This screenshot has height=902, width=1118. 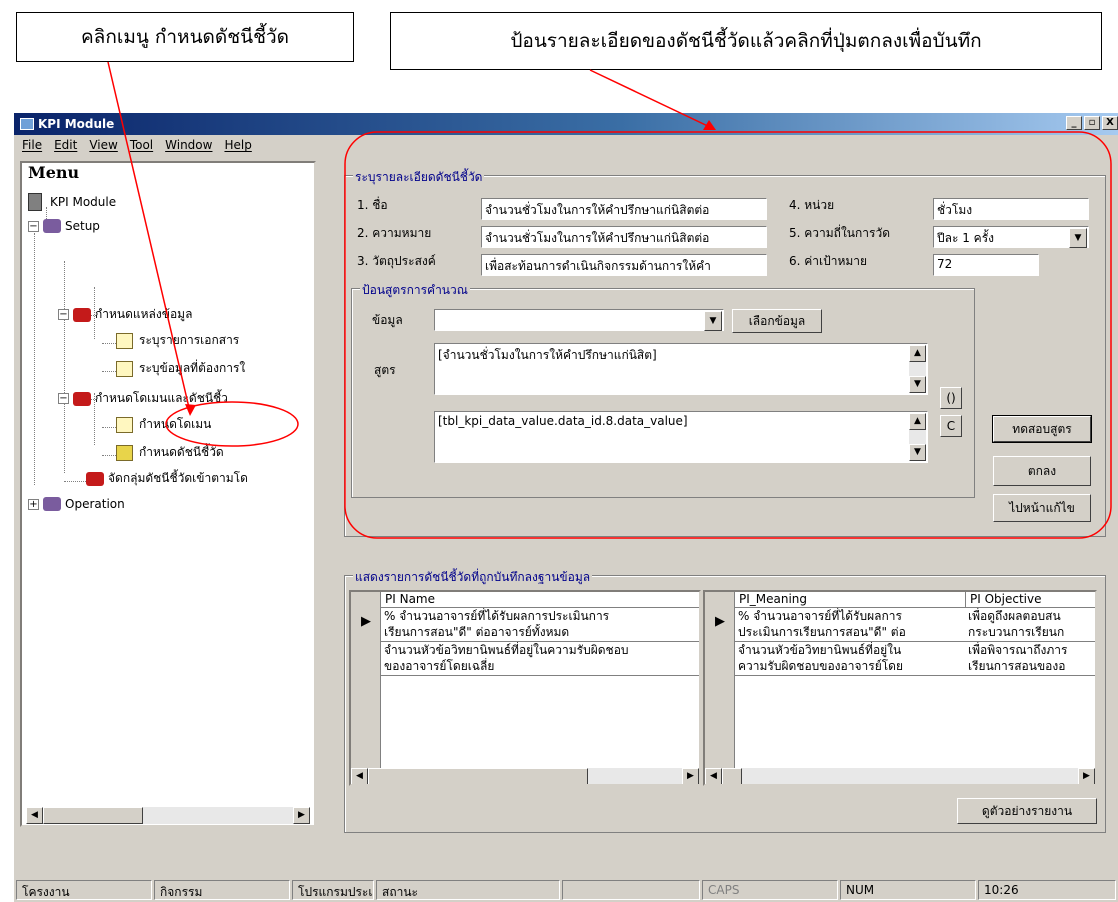 I want to click on status-num: NUM, so click(x=908, y=890).